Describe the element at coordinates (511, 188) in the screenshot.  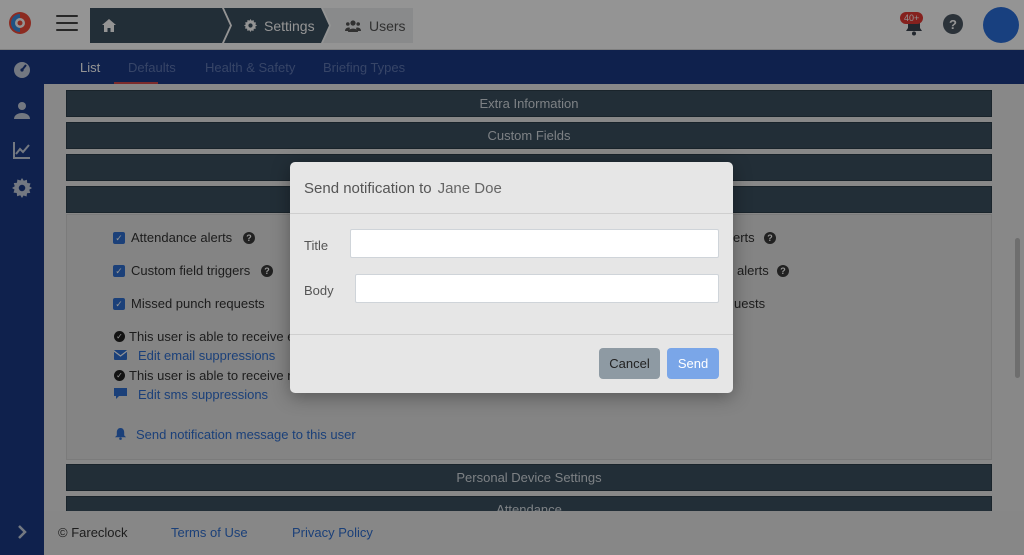
I see `dialog-header: Send notification to Jane Doe` at that location.